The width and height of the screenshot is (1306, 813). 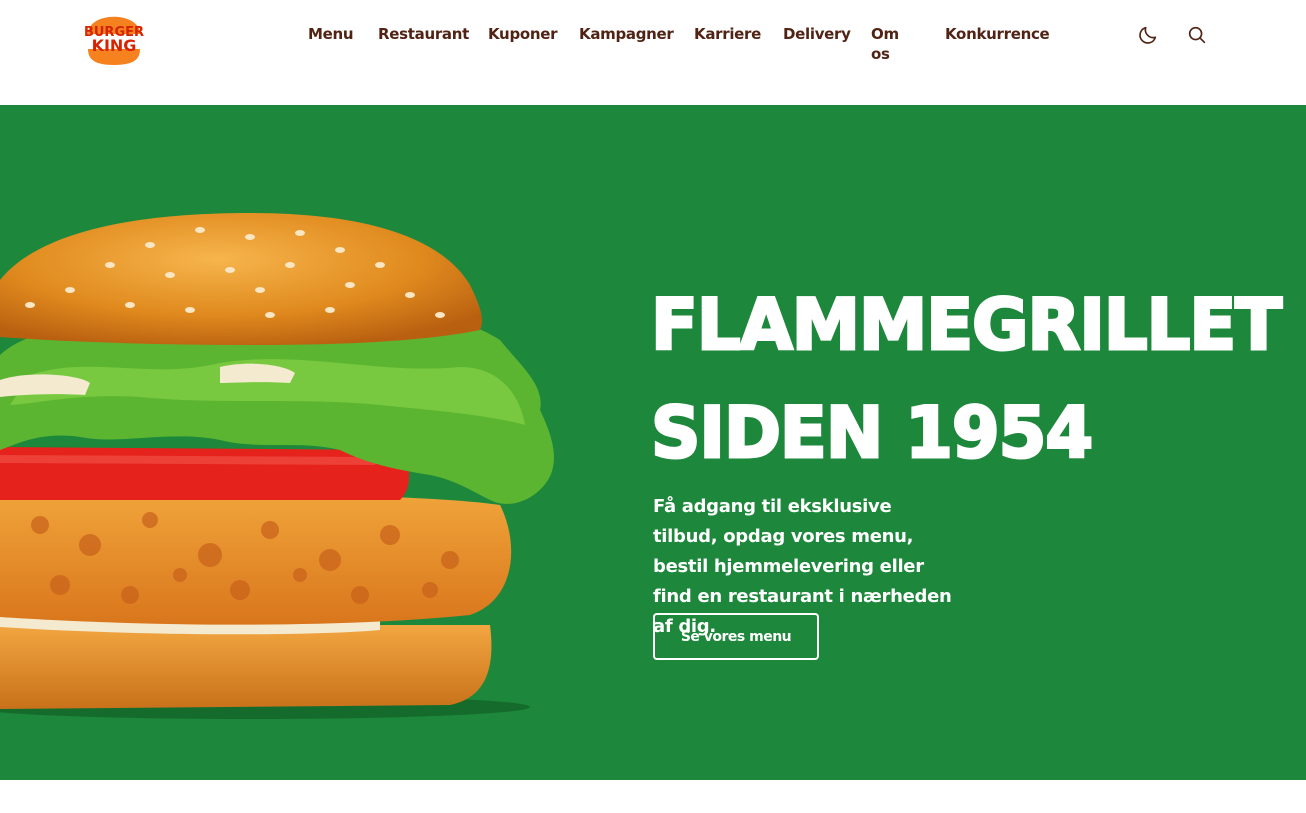 What do you see at coordinates (331, 34) in the screenshot?
I see `nav-item-menu: Menu` at bounding box center [331, 34].